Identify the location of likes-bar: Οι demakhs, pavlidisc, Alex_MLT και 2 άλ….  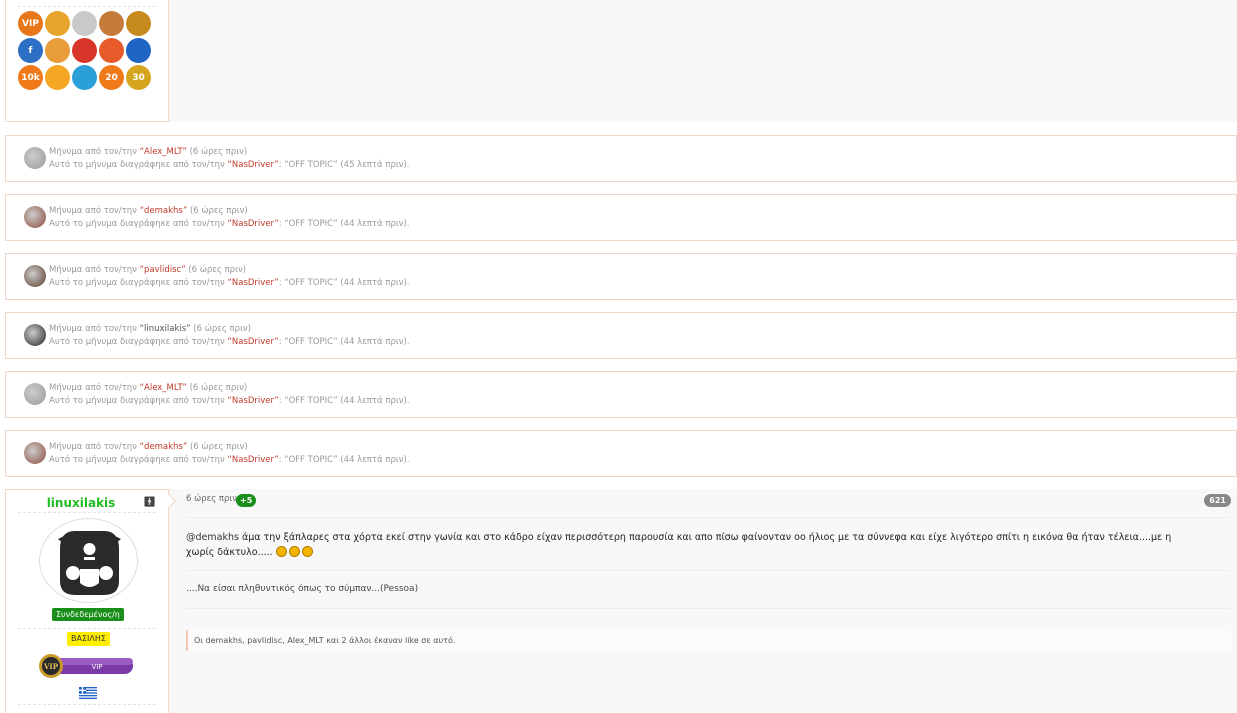
(708, 640).